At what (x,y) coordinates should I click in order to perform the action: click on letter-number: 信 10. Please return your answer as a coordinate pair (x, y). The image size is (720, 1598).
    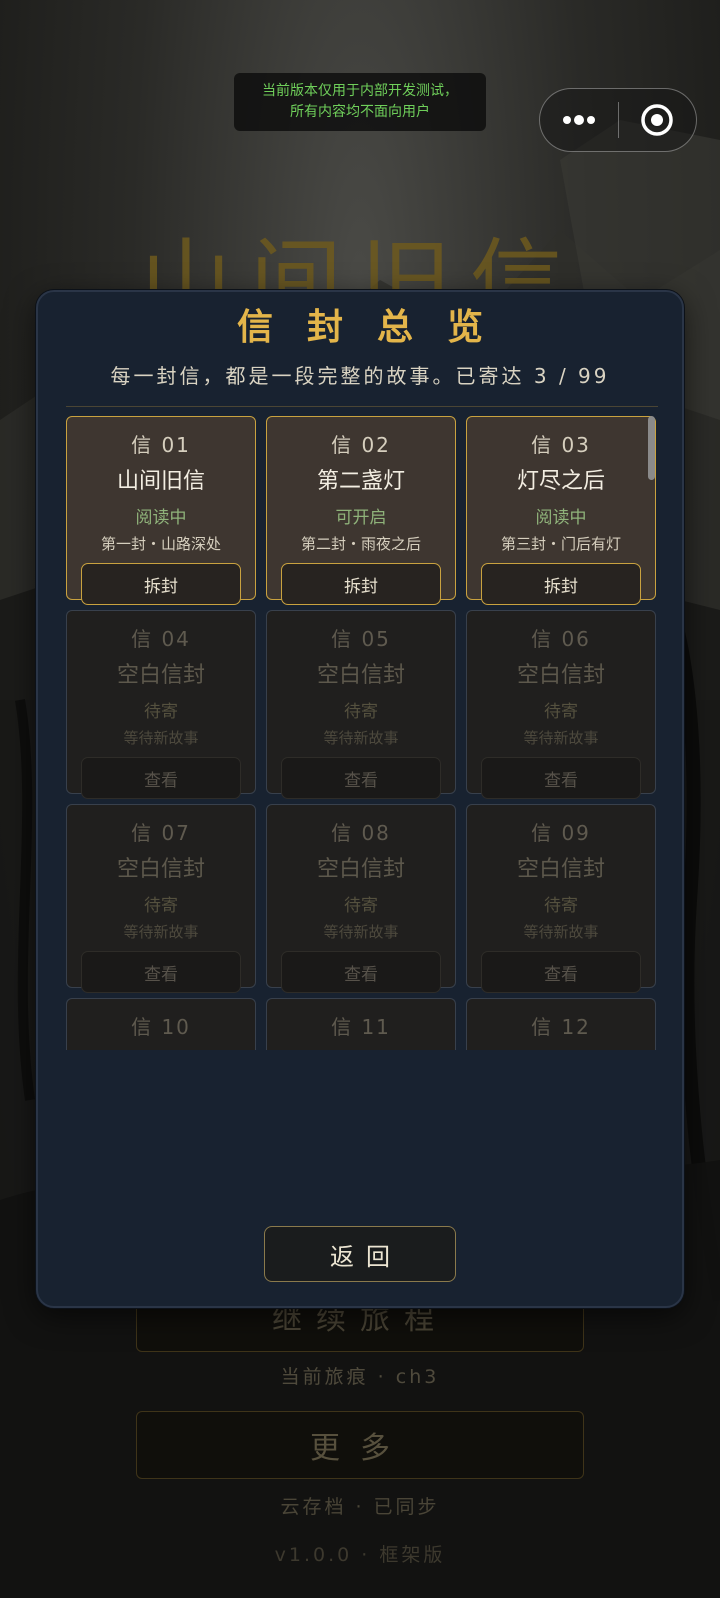
    Looking at the image, I should click on (161, 1027).